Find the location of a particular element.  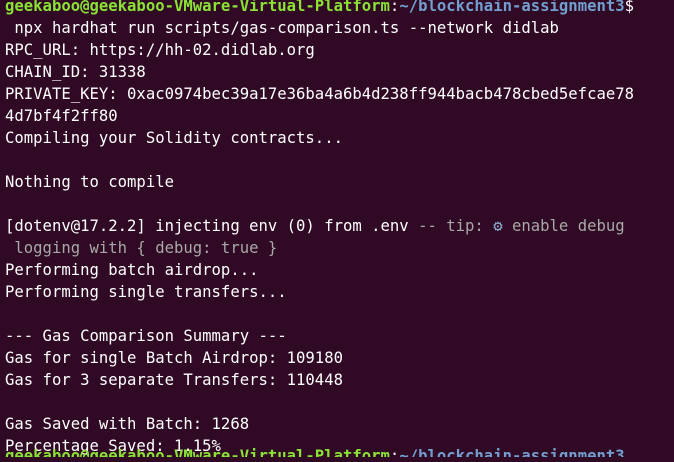

output-gas-saved: Gas Saved with Batch: 1268 is located at coordinates (127, 424).